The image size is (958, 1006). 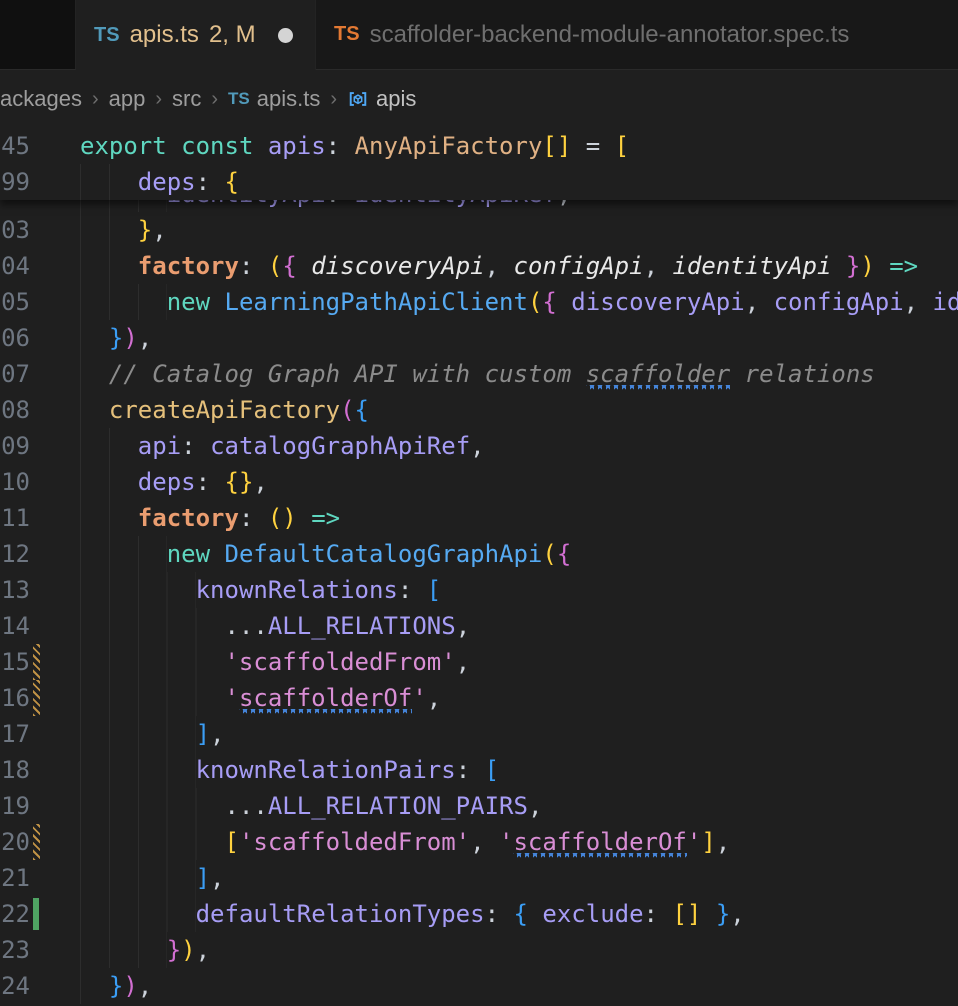 I want to click on code-token: {}, so click(x=239, y=482).